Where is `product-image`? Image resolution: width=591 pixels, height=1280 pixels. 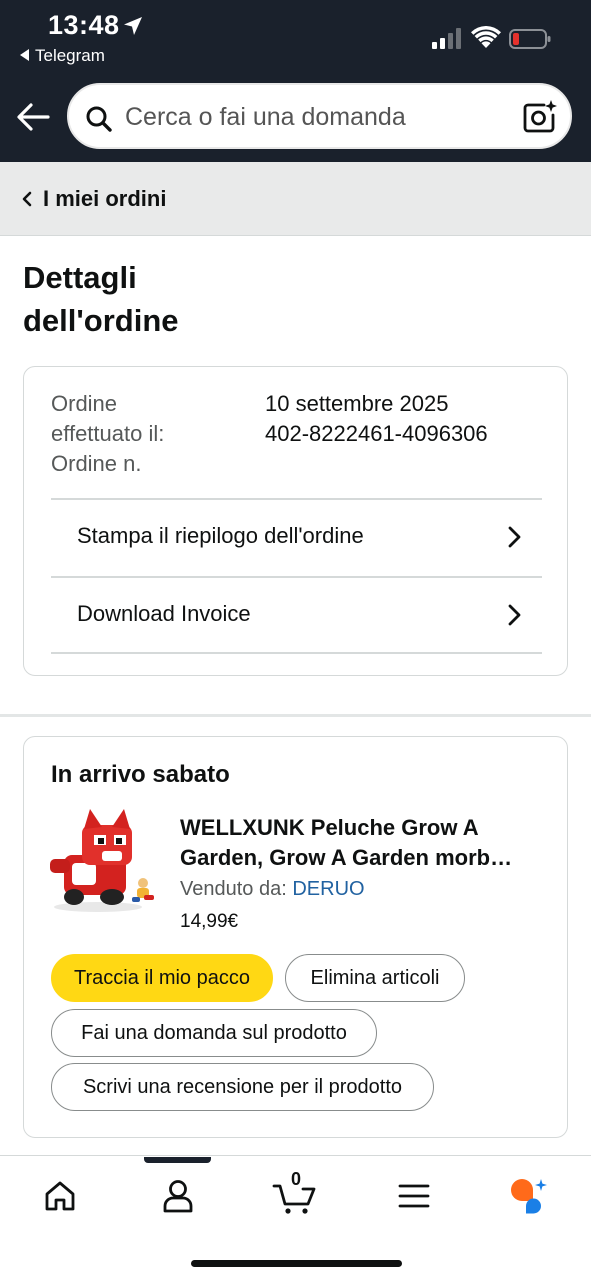
product-image is located at coordinates (102, 862).